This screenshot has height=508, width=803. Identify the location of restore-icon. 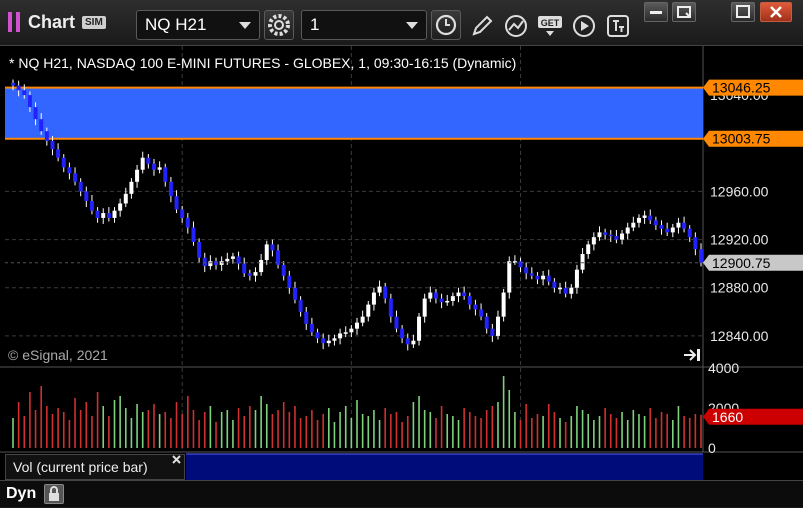
(684, 12).